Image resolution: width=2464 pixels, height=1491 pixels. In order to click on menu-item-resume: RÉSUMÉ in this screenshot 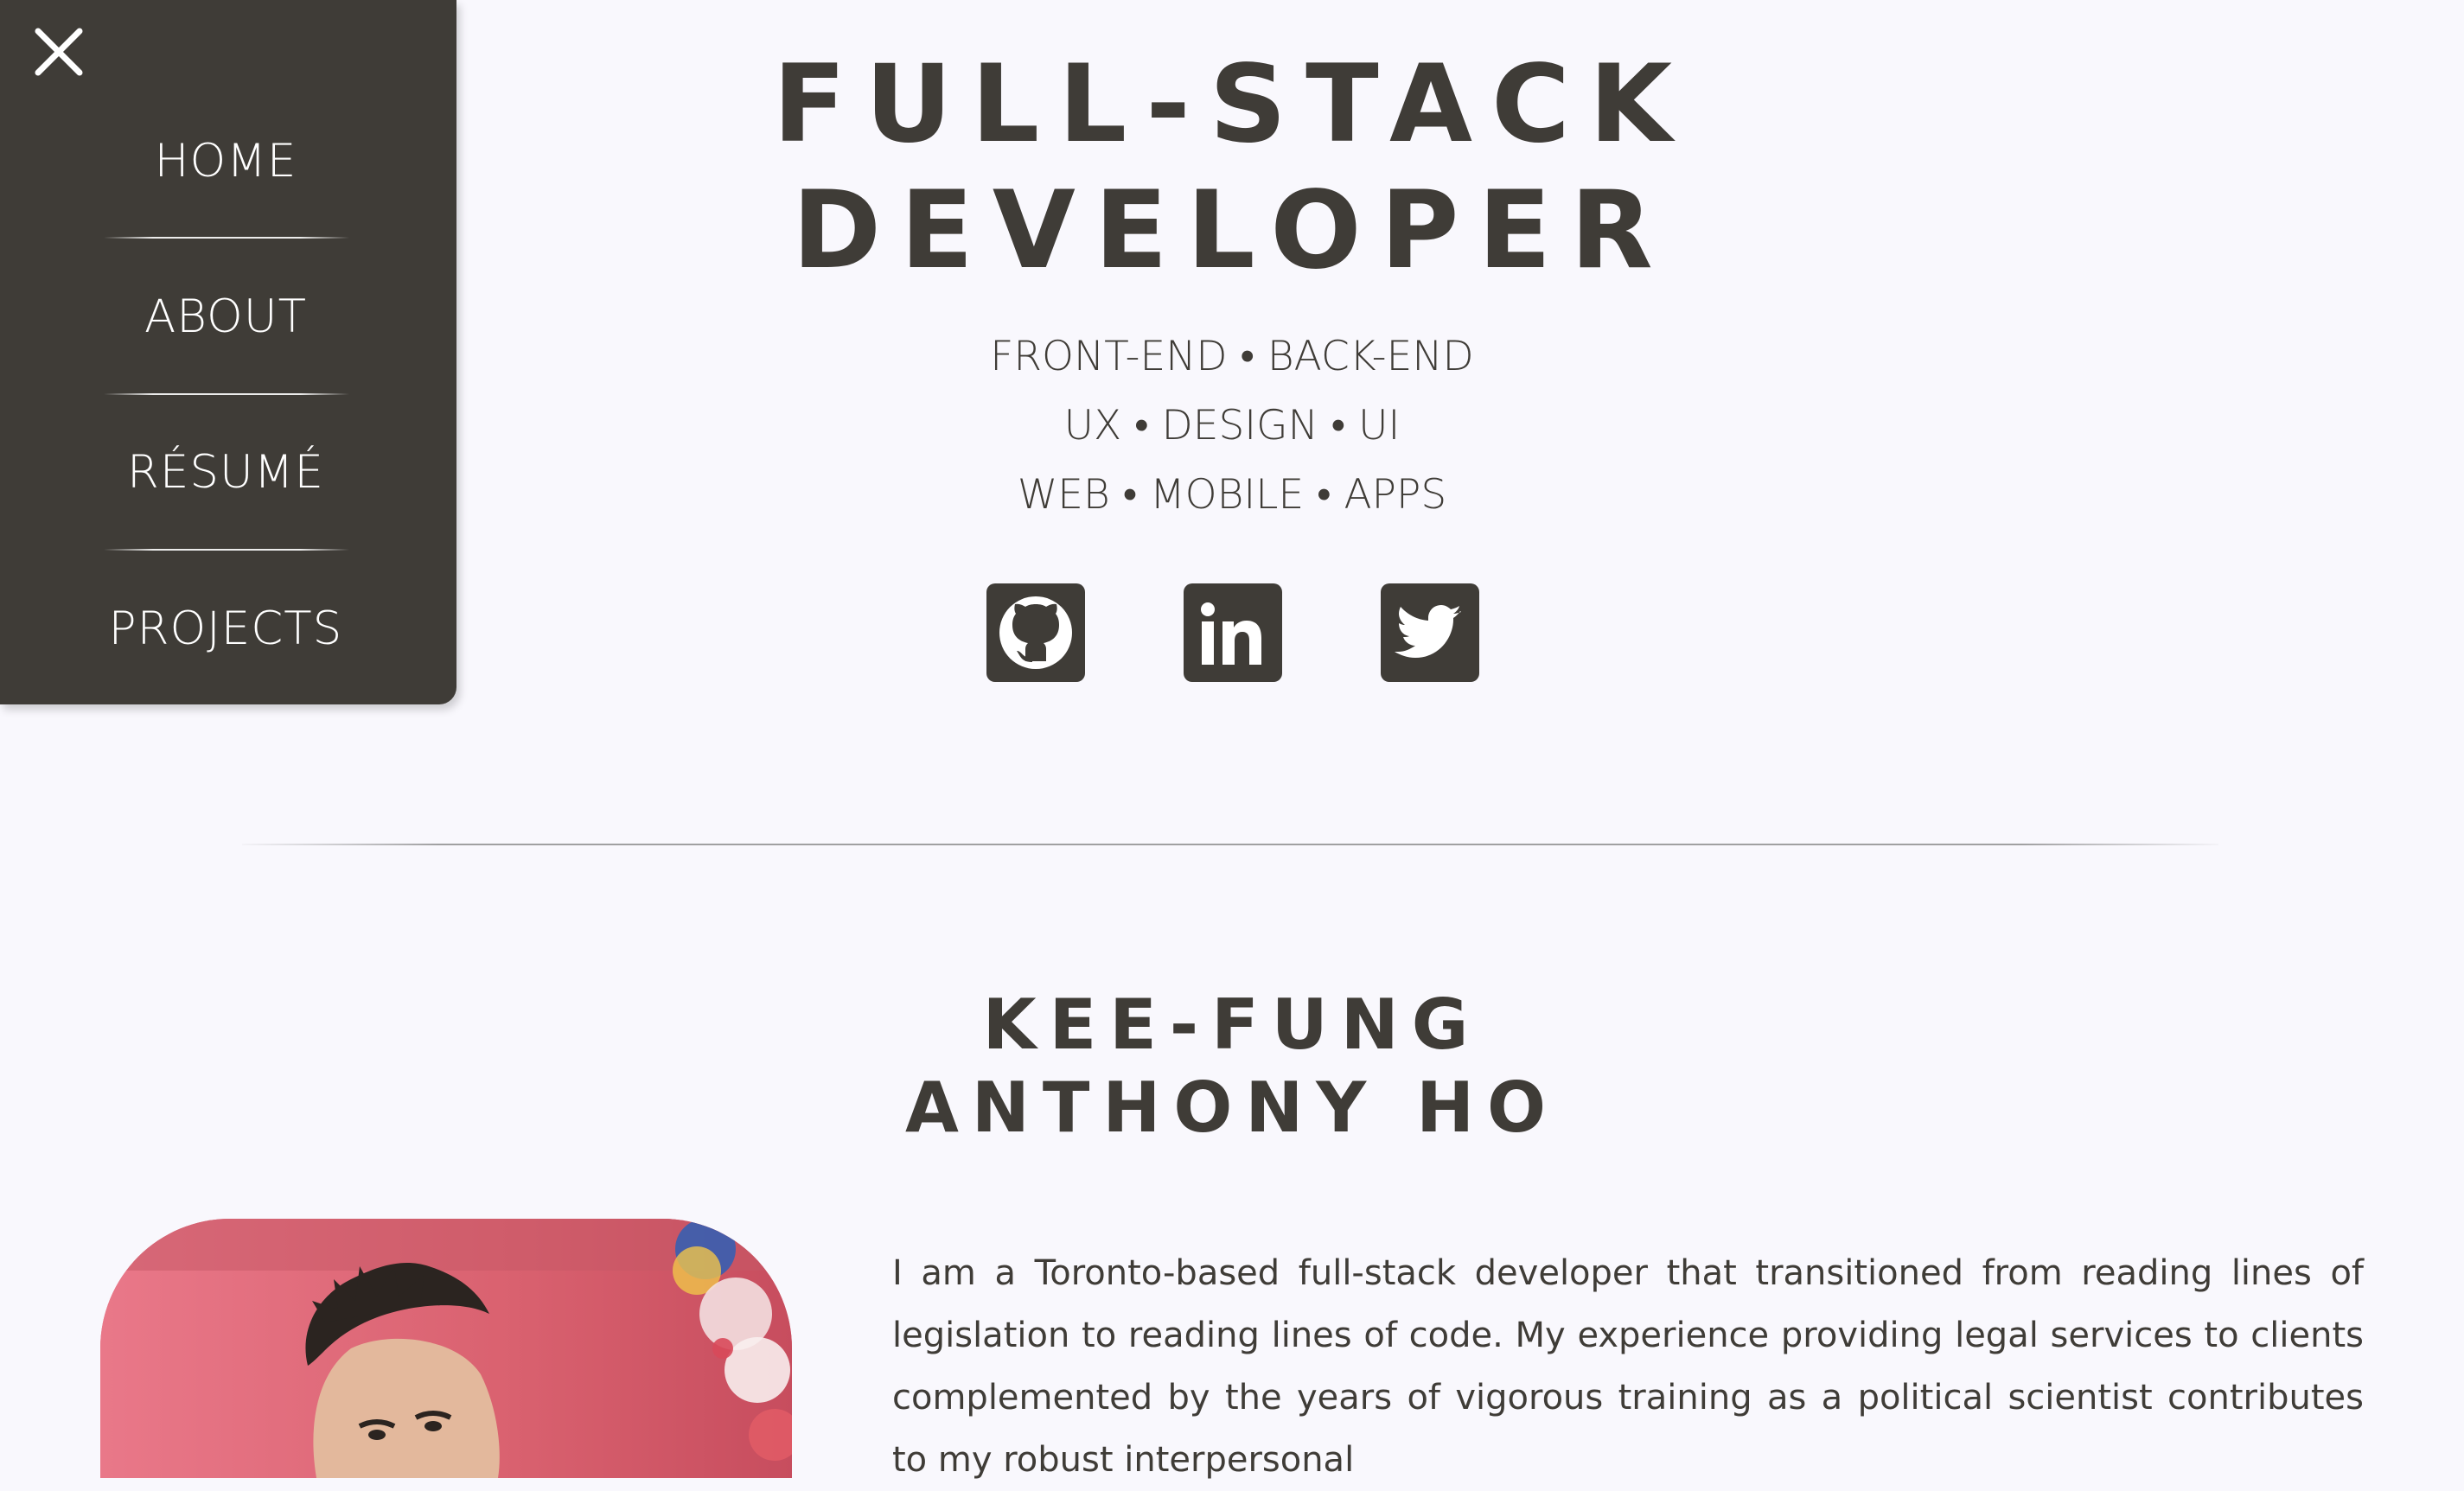, I will do `click(225, 472)`.